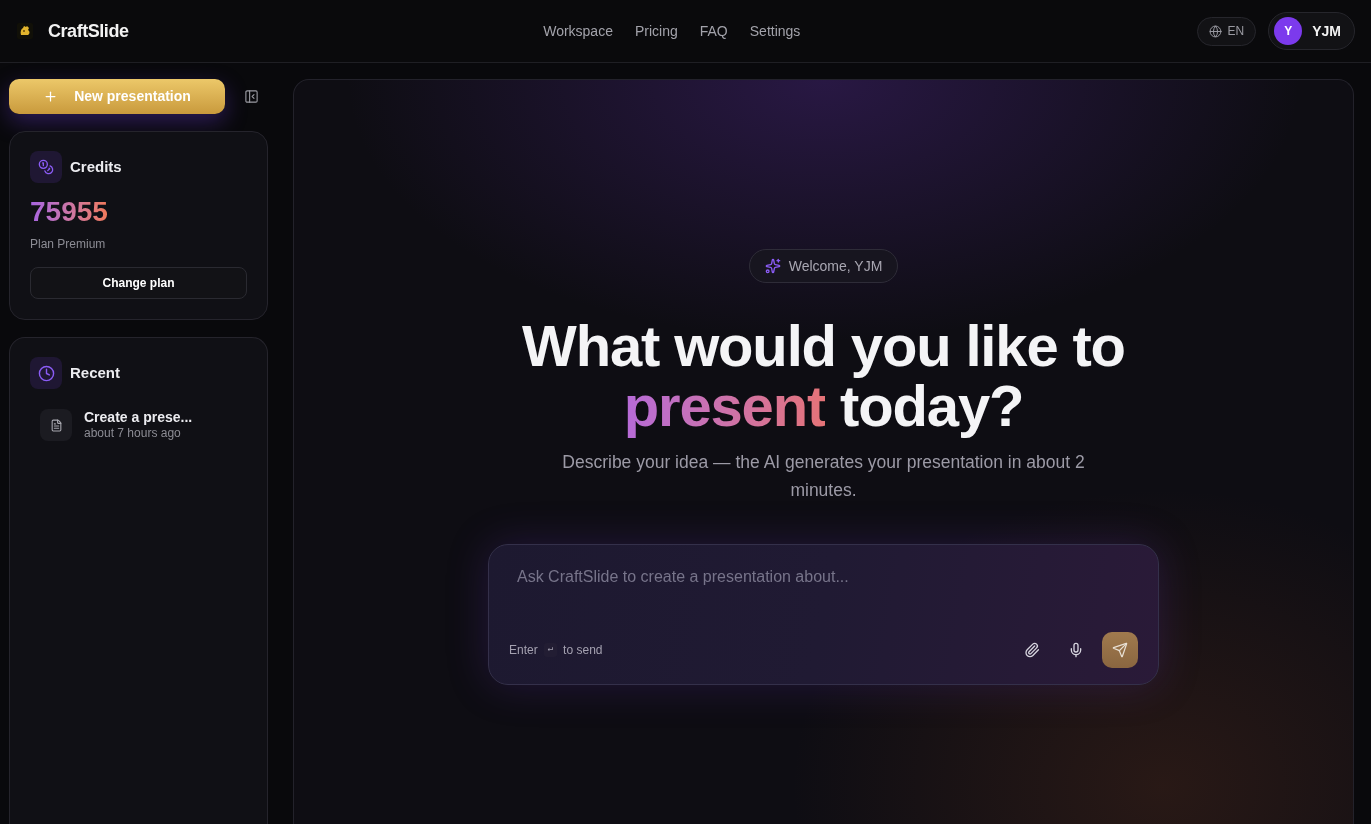 The height and width of the screenshot is (824, 1371). I want to click on microphone-icon, so click(1076, 650).